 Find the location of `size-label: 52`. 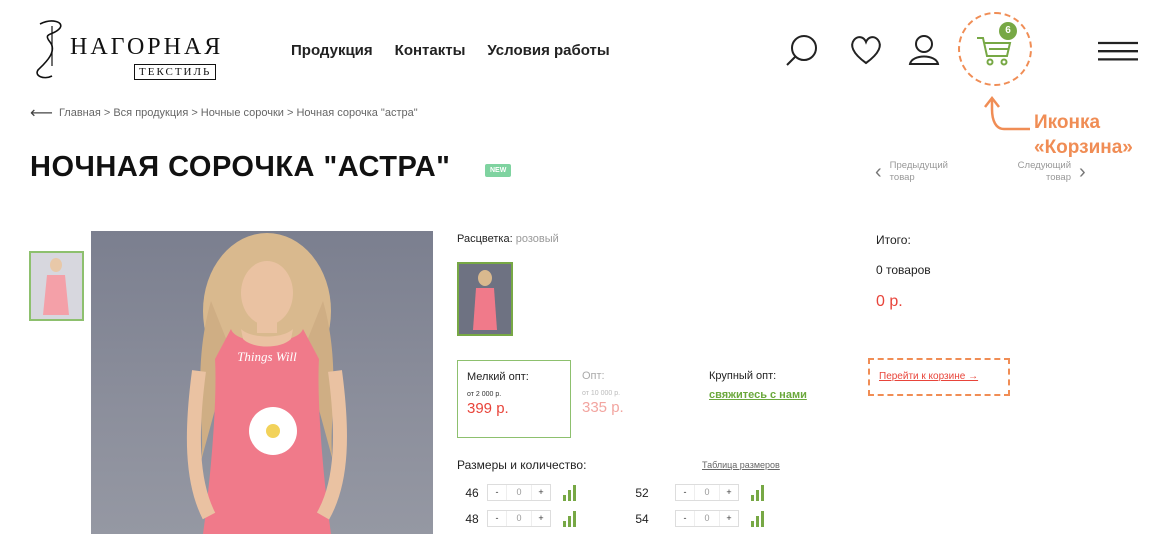

size-label: 52 is located at coordinates (642, 492).